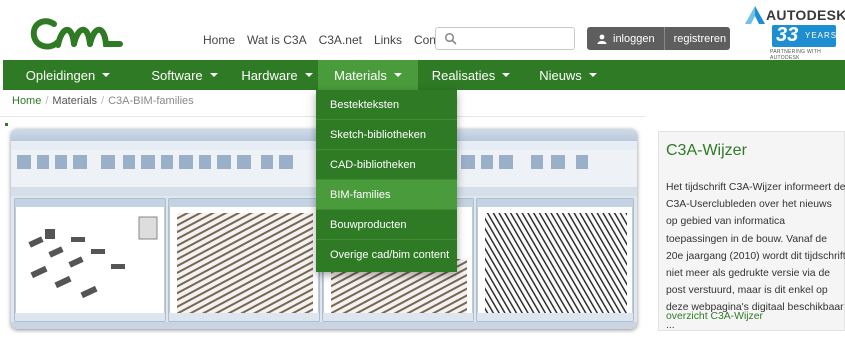 The height and width of the screenshot is (341, 845). What do you see at coordinates (386, 195) in the screenshot?
I see `dropdown-item-bim-families: BIM-families` at bounding box center [386, 195].